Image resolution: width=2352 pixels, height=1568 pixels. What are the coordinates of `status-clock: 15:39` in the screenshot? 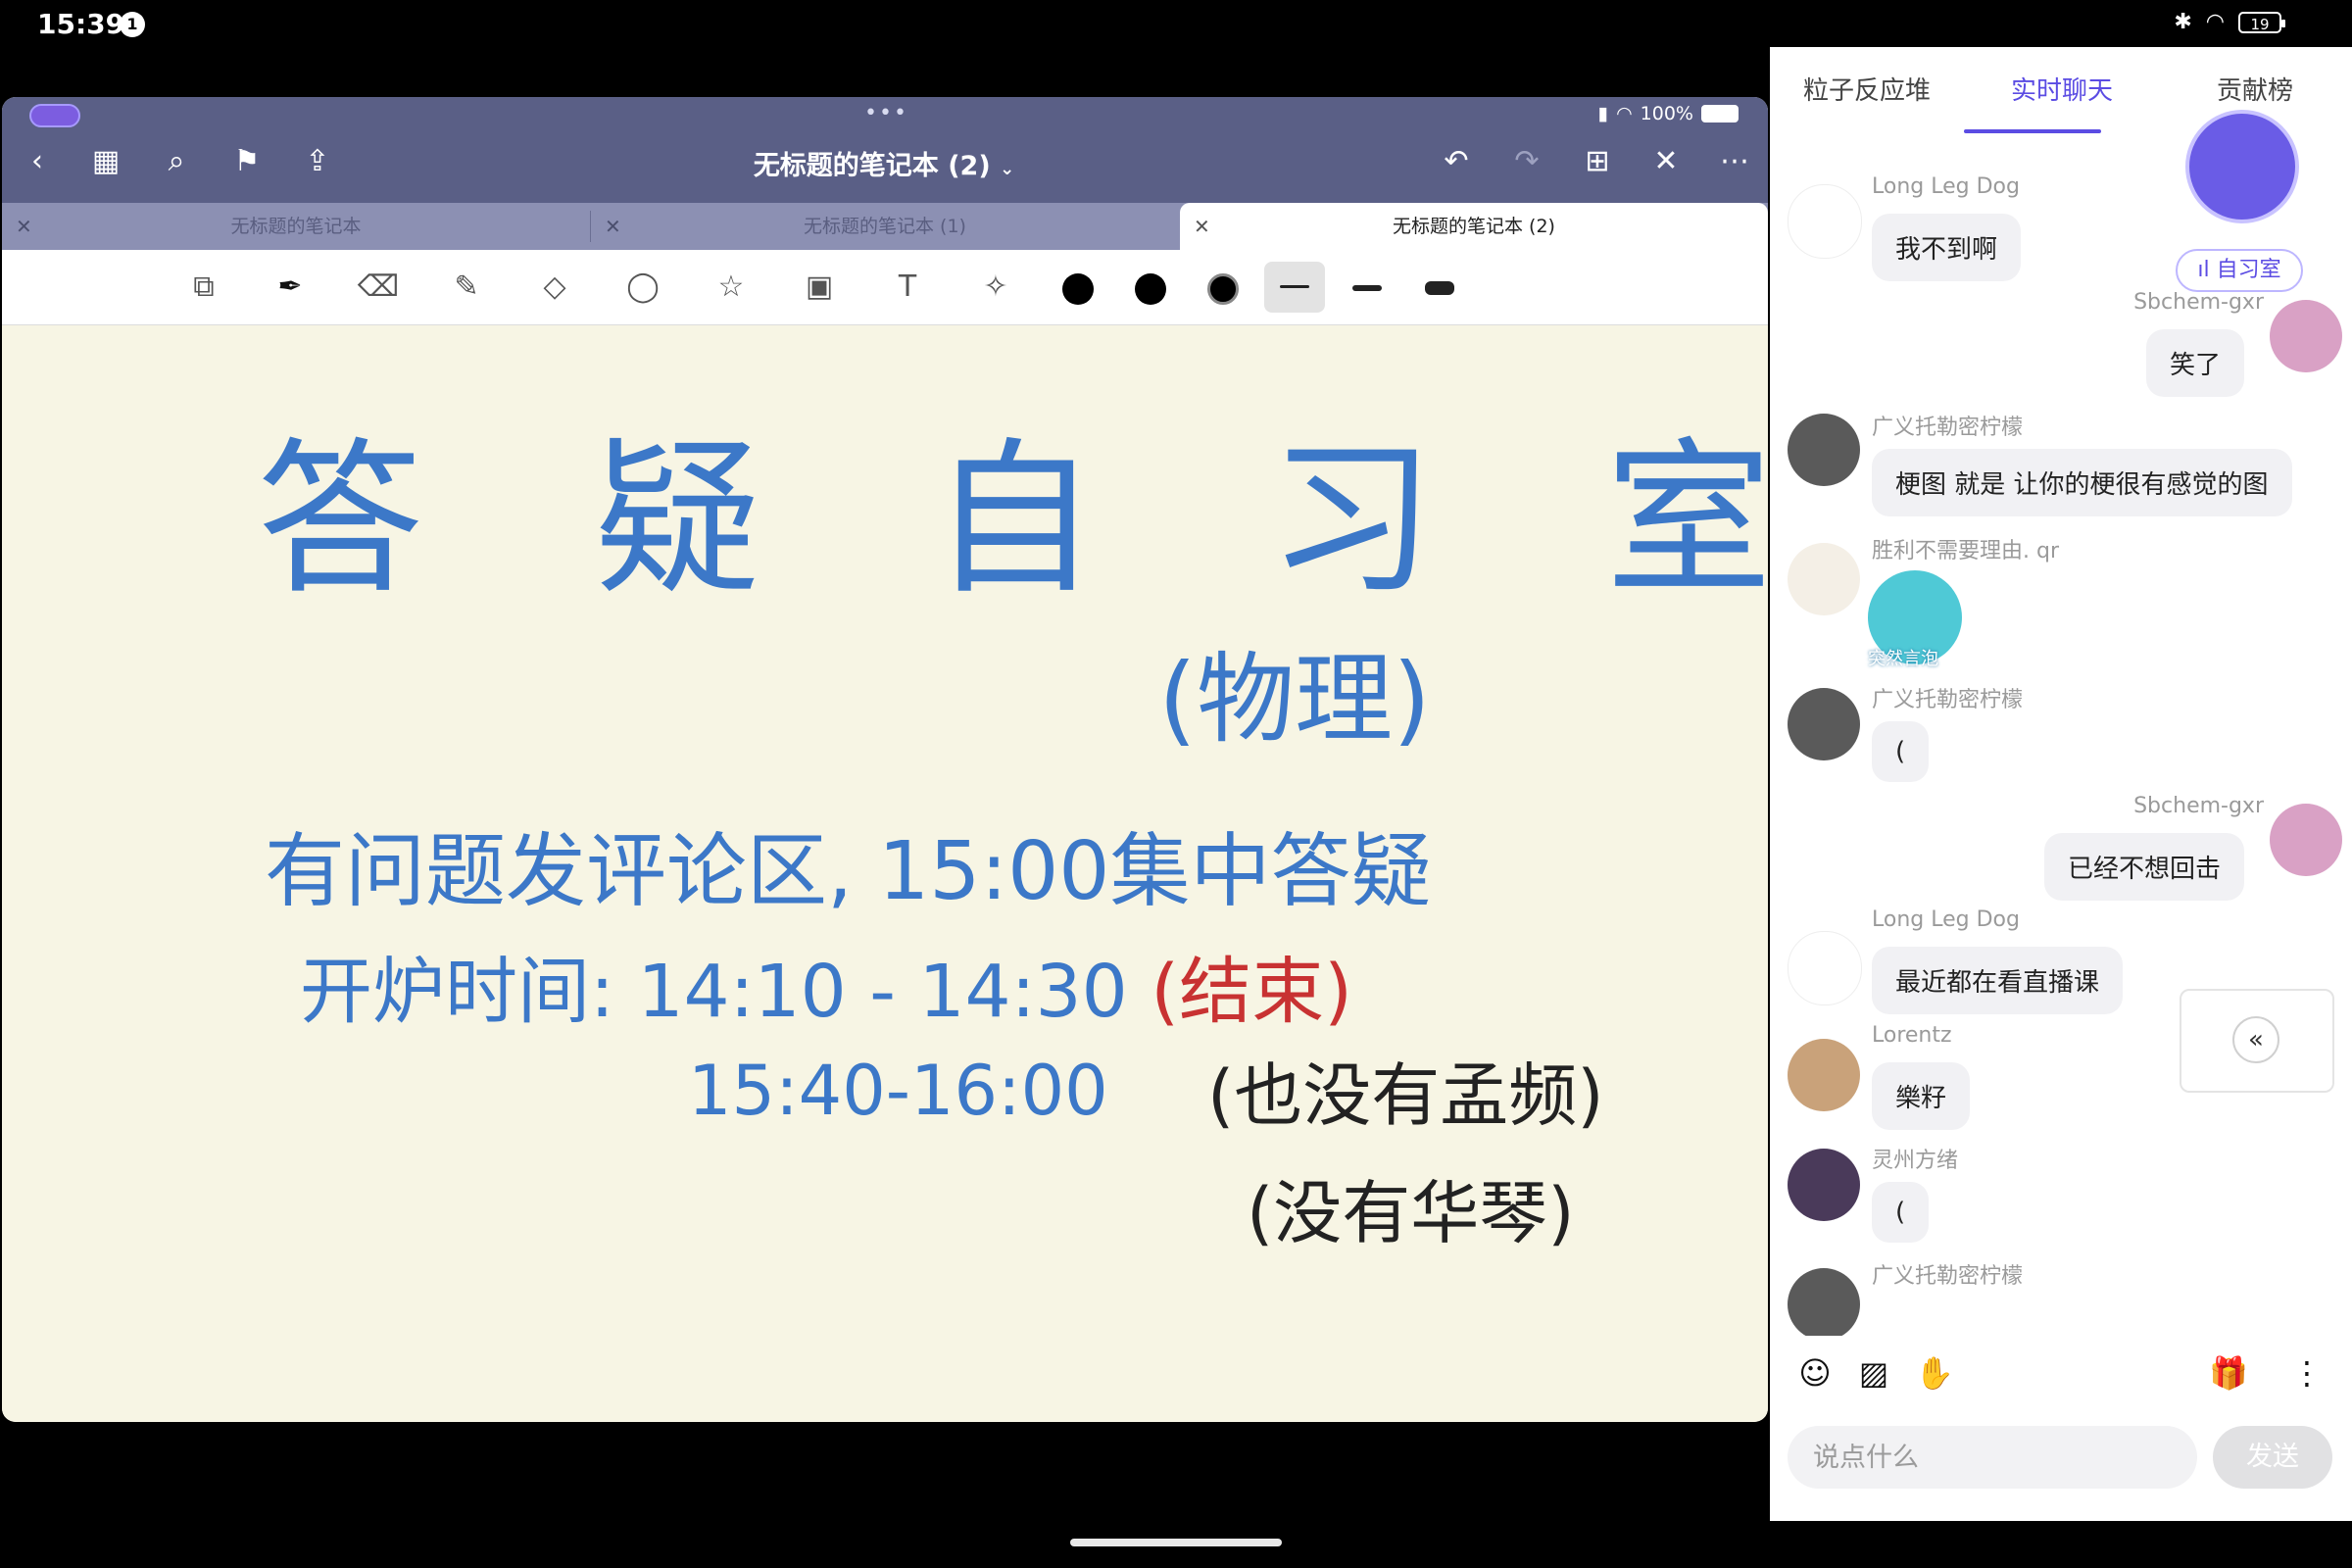 It's located at (81, 24).